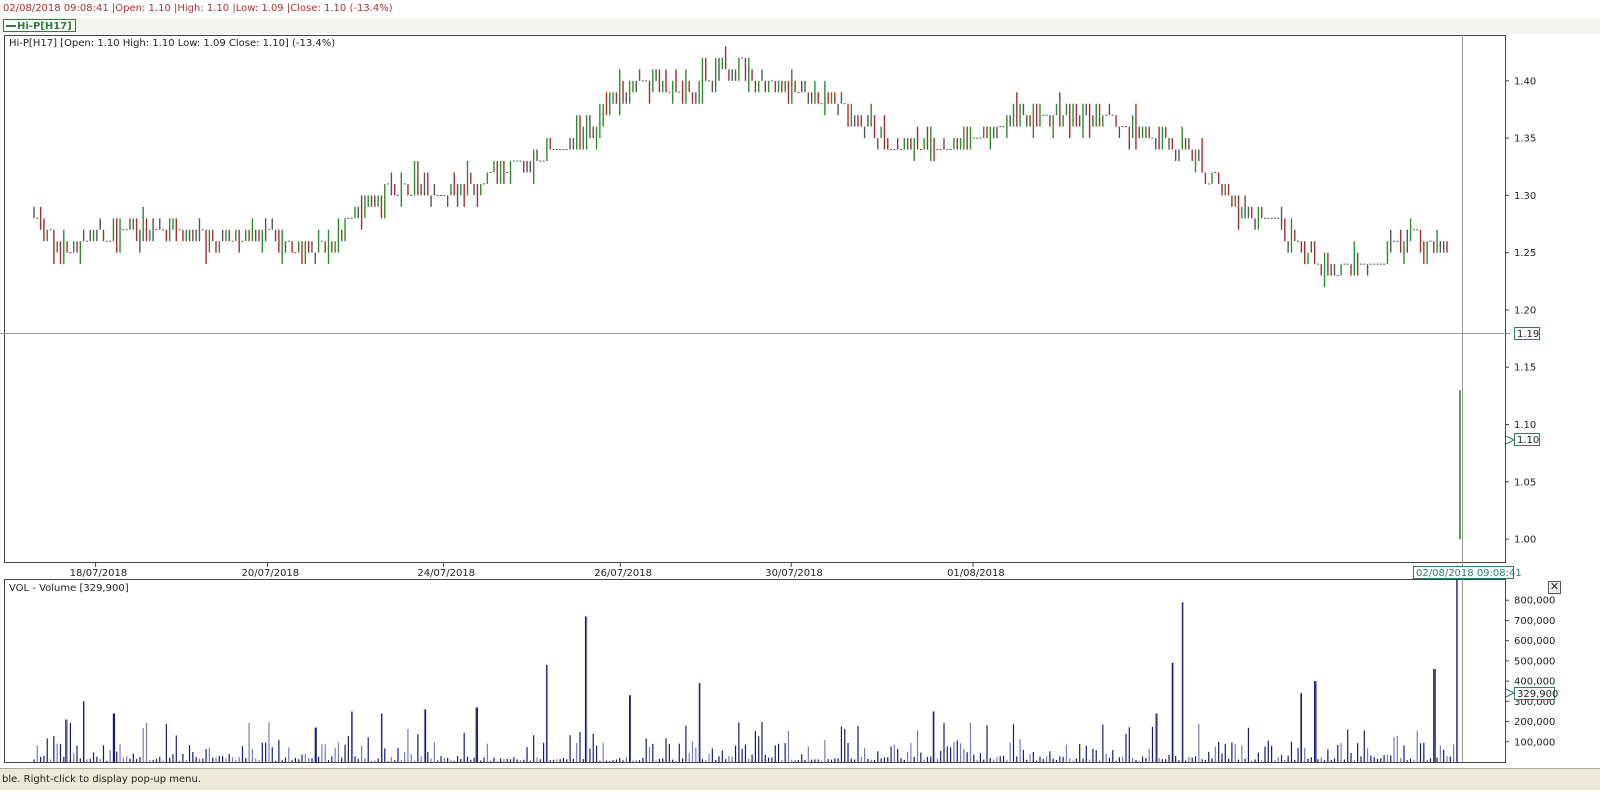  Describe the element at coordinates (976, 573) in the screenshot. I see `price-x-tick-label: 01/08/2018` at that location.